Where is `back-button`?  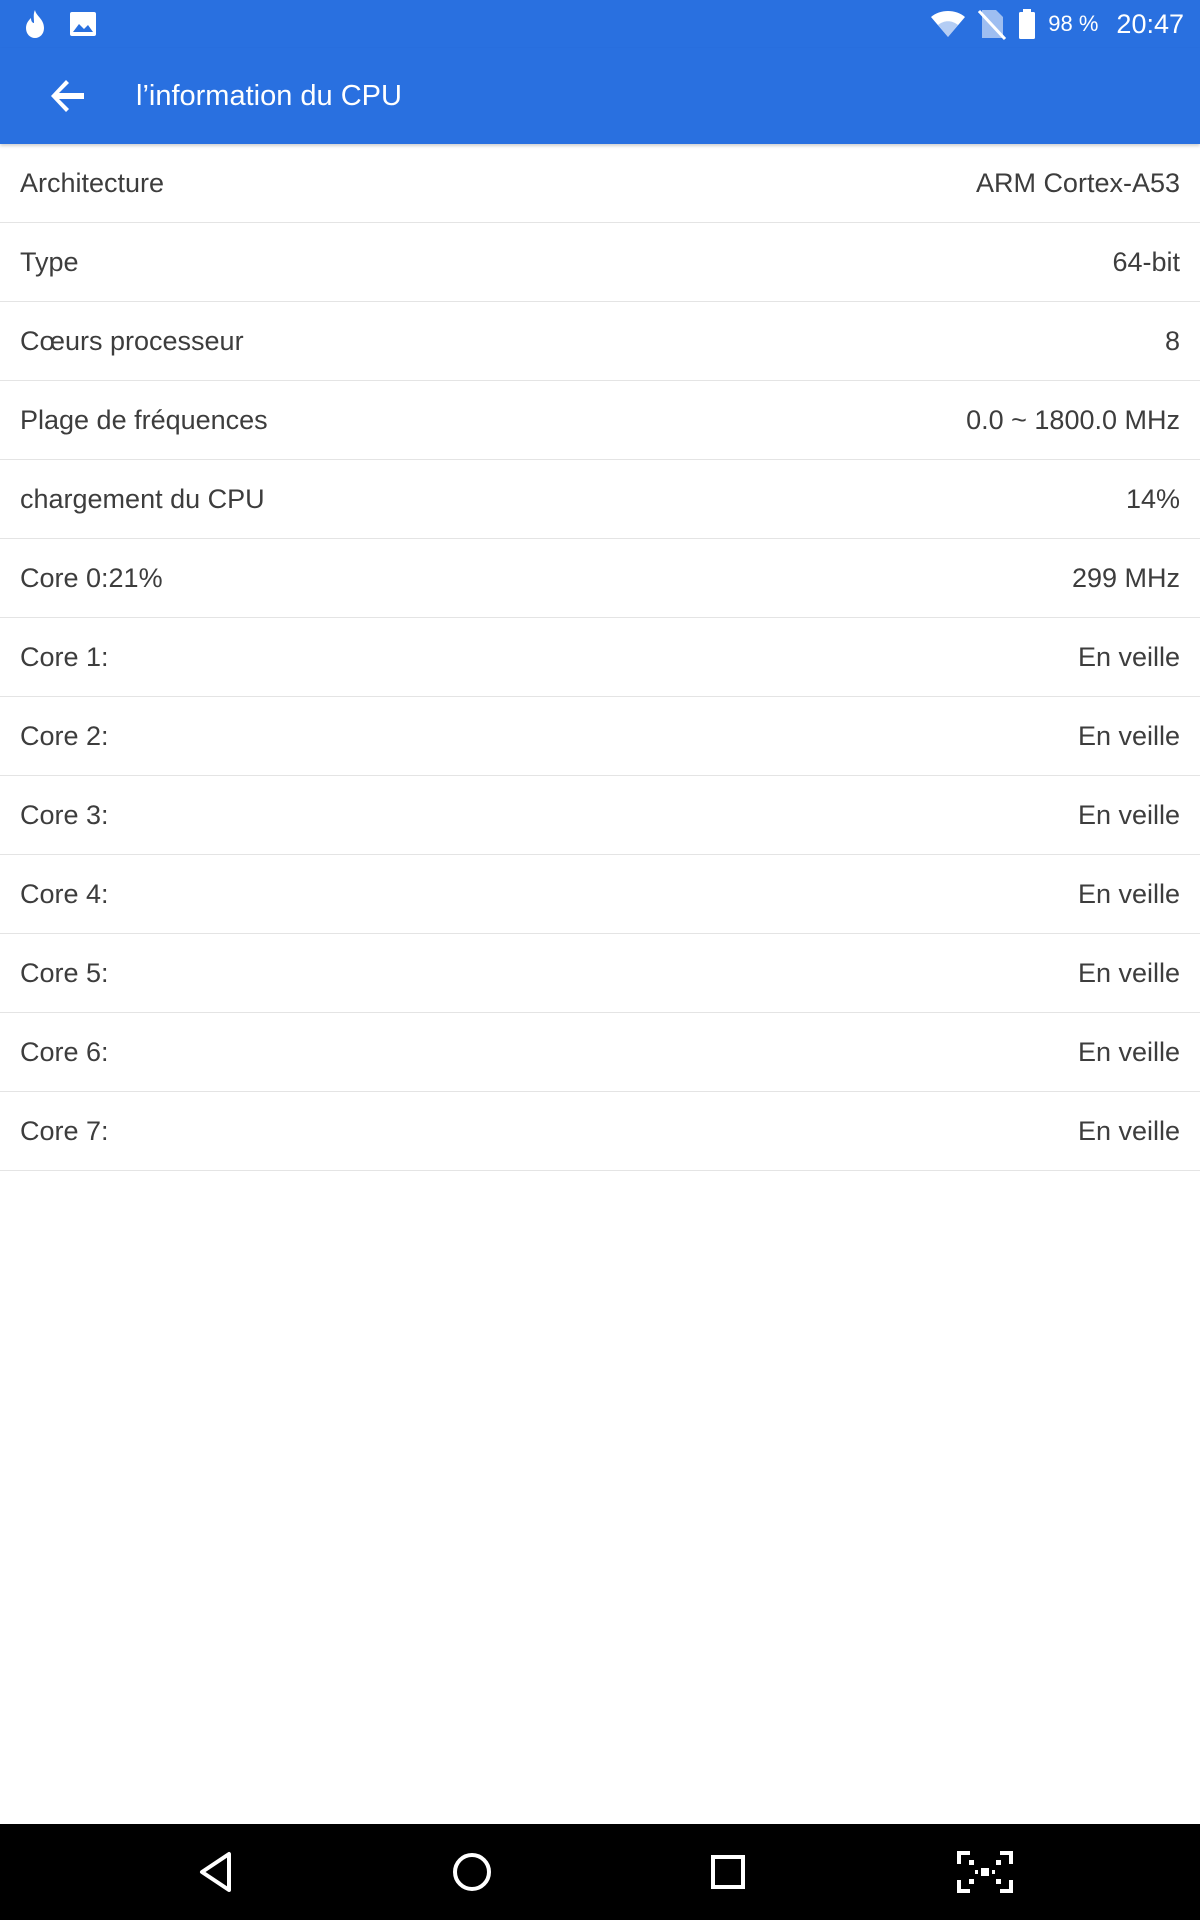
back-button is located at coordinates (68, 96).